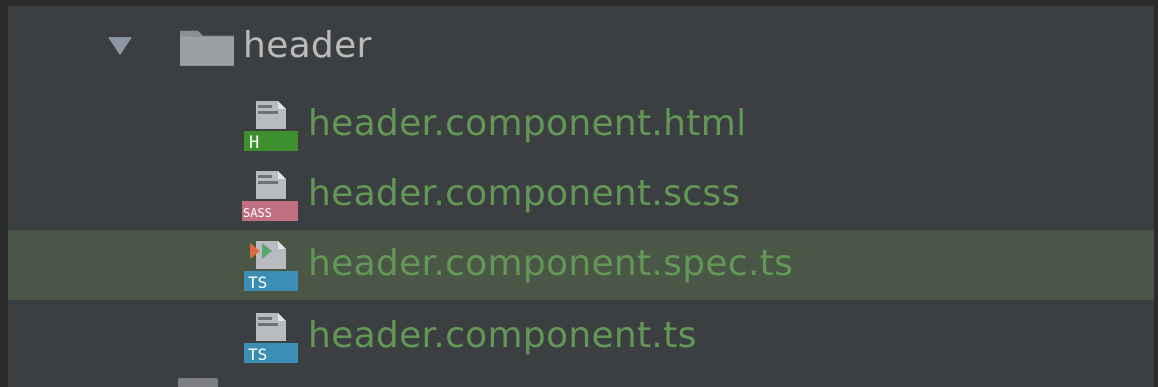 The image size is (1158, 387). Describe the element at coordinates (254, 143) in the screenshot. I see `html-badge-text: H` at that location.